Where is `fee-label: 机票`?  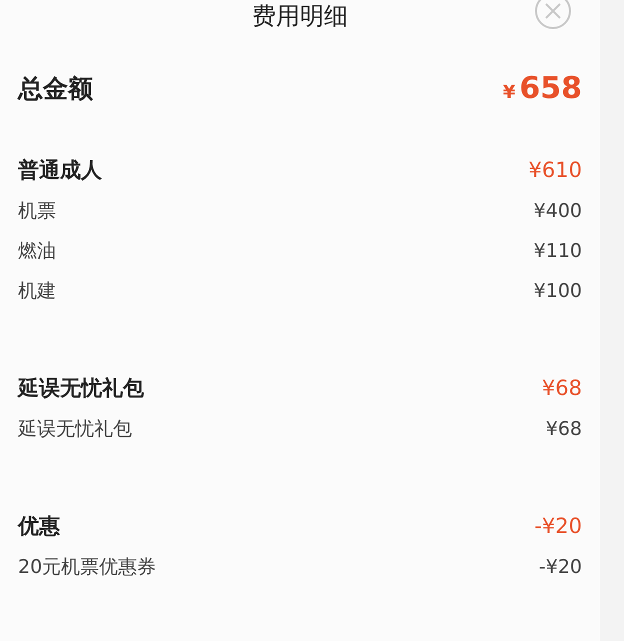 fee-label: 机票 is located at coordinates (37, 211).